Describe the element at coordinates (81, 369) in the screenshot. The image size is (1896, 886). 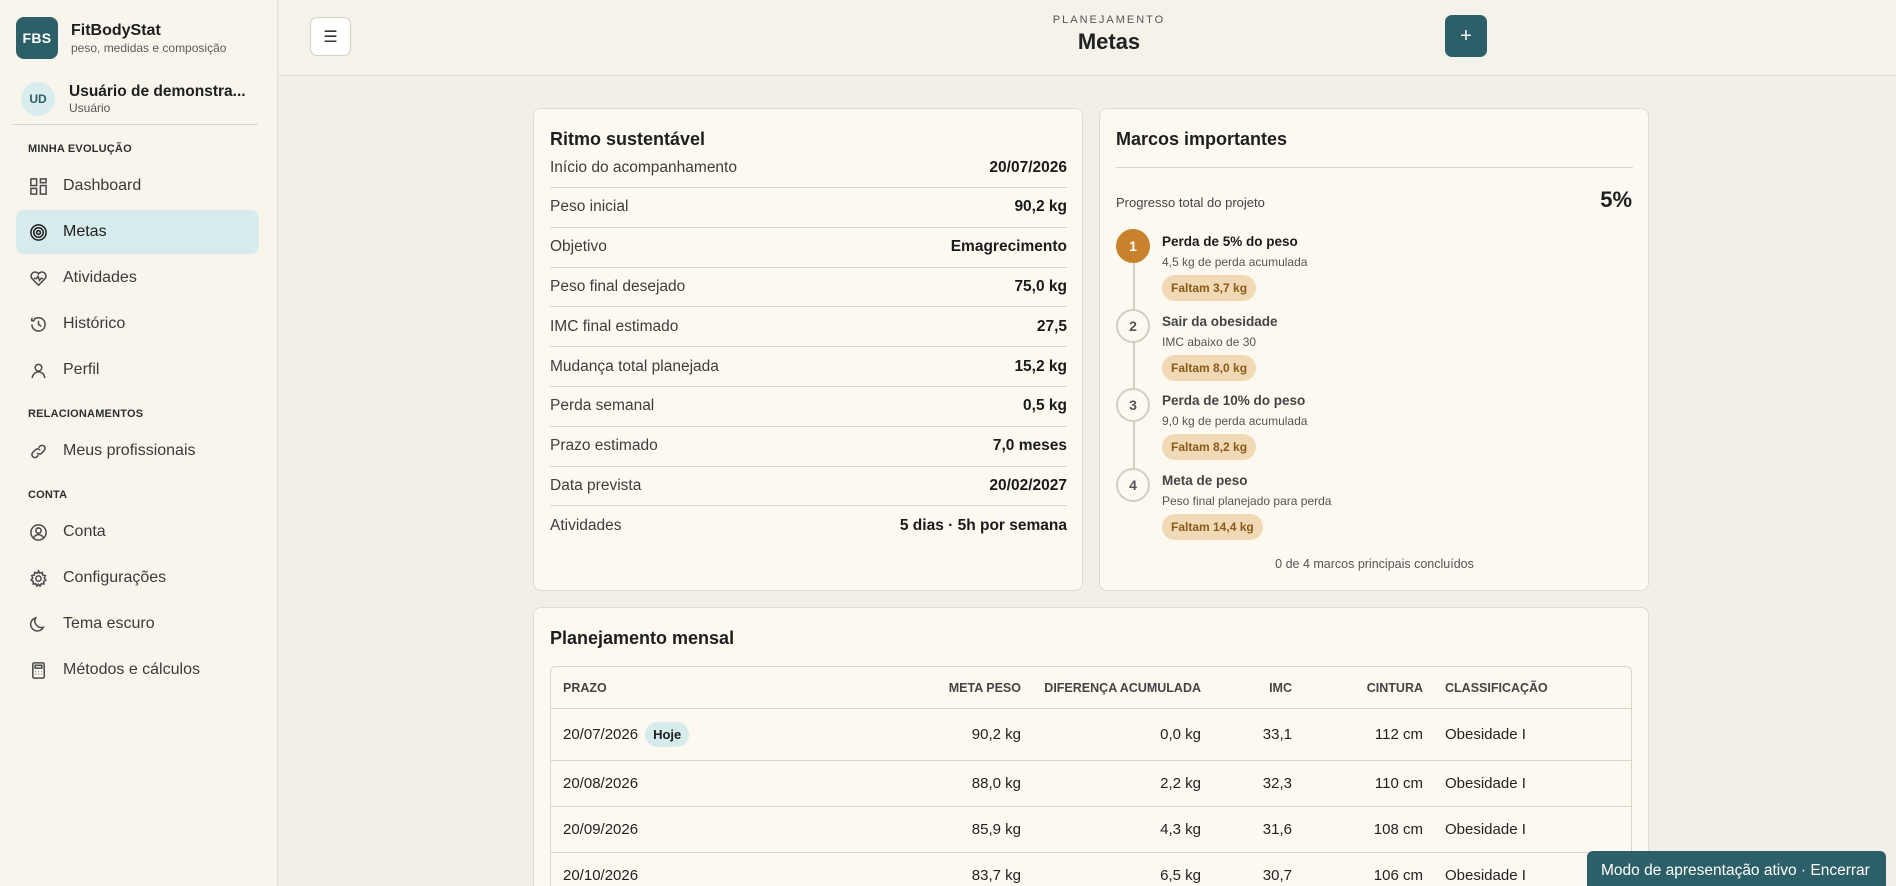
I see `sidebar-item-label: Perfil` at that location.